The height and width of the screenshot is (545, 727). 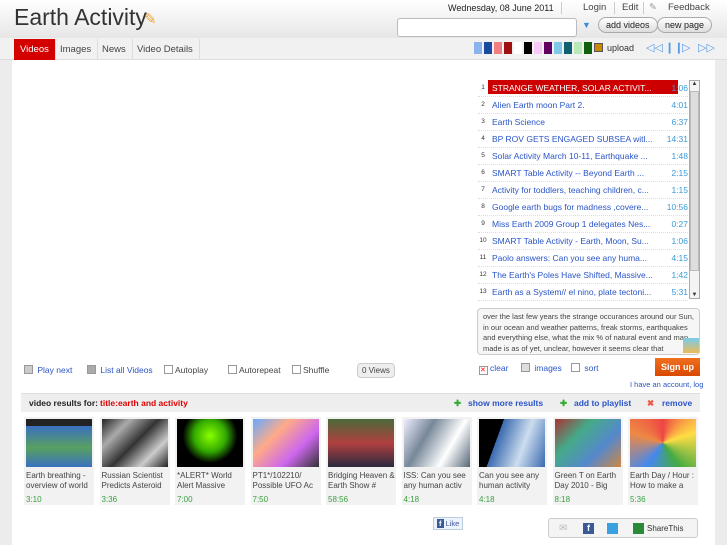 I want to click on thumbnail-title: Green T on Earth Day 2010 - Big, so click(x=589, y=481).